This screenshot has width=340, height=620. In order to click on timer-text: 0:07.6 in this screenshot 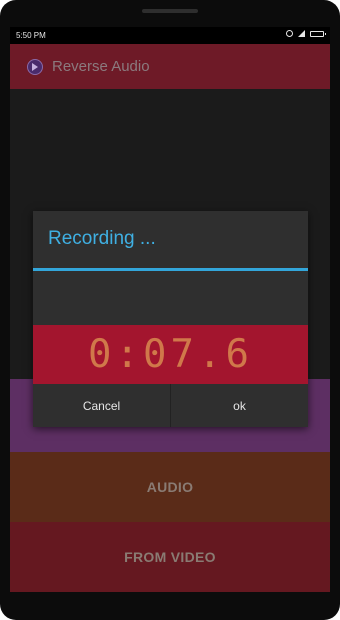, I will do `click(170, 354)`.